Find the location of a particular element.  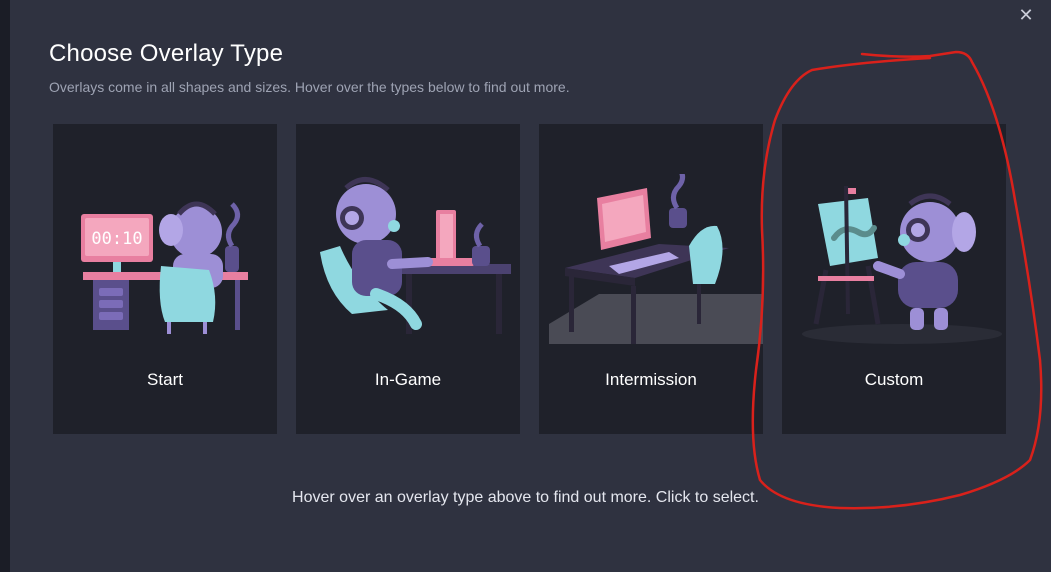

painter-easel-illustration is located at coordinates (902, 264).